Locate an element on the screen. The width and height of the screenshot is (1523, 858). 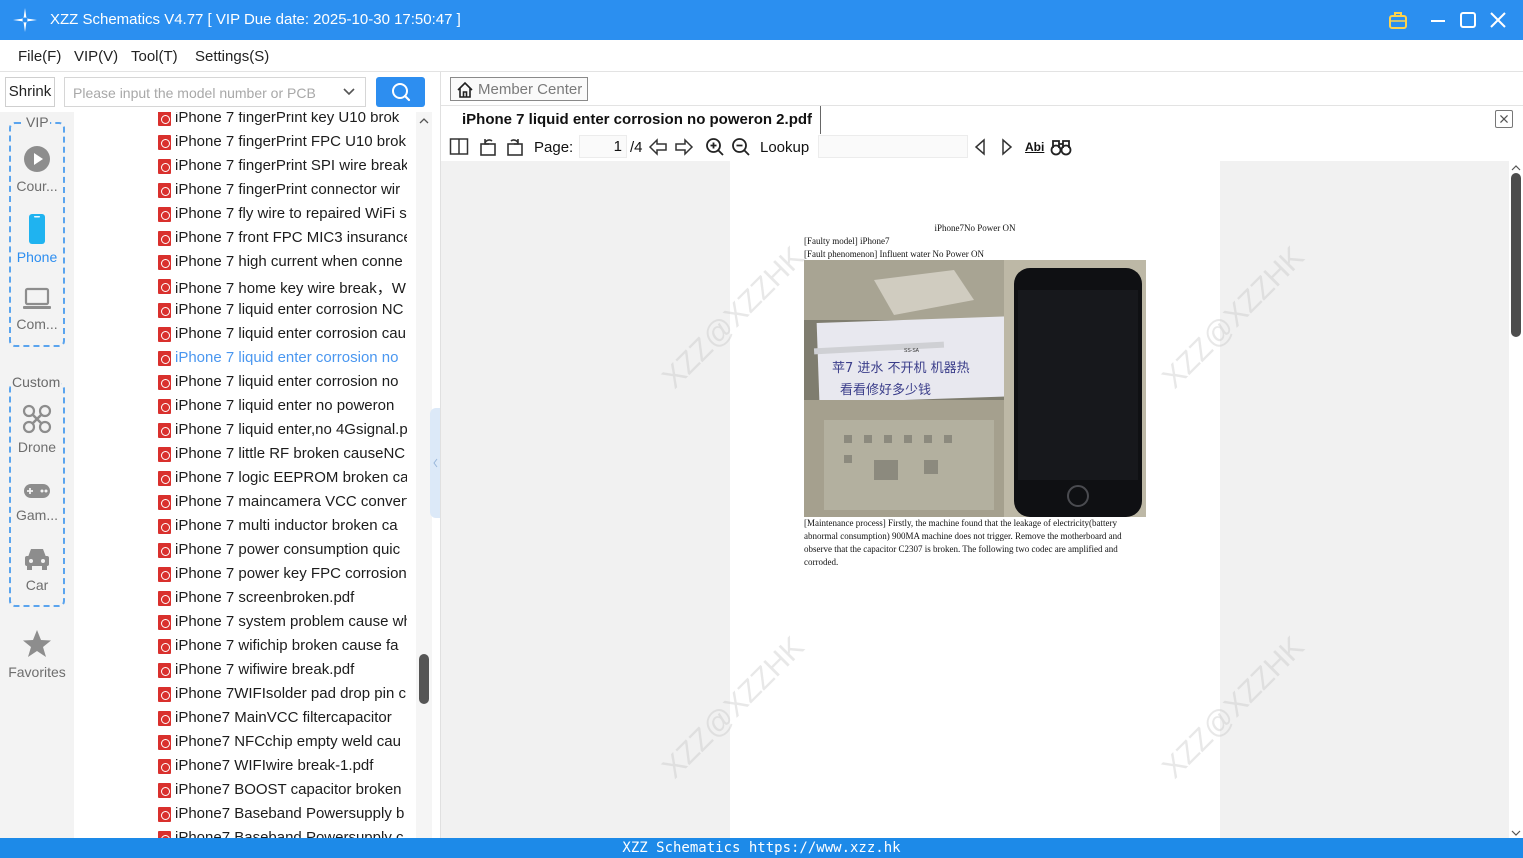
rotate-right-icon is located at coordinates (515, 147).